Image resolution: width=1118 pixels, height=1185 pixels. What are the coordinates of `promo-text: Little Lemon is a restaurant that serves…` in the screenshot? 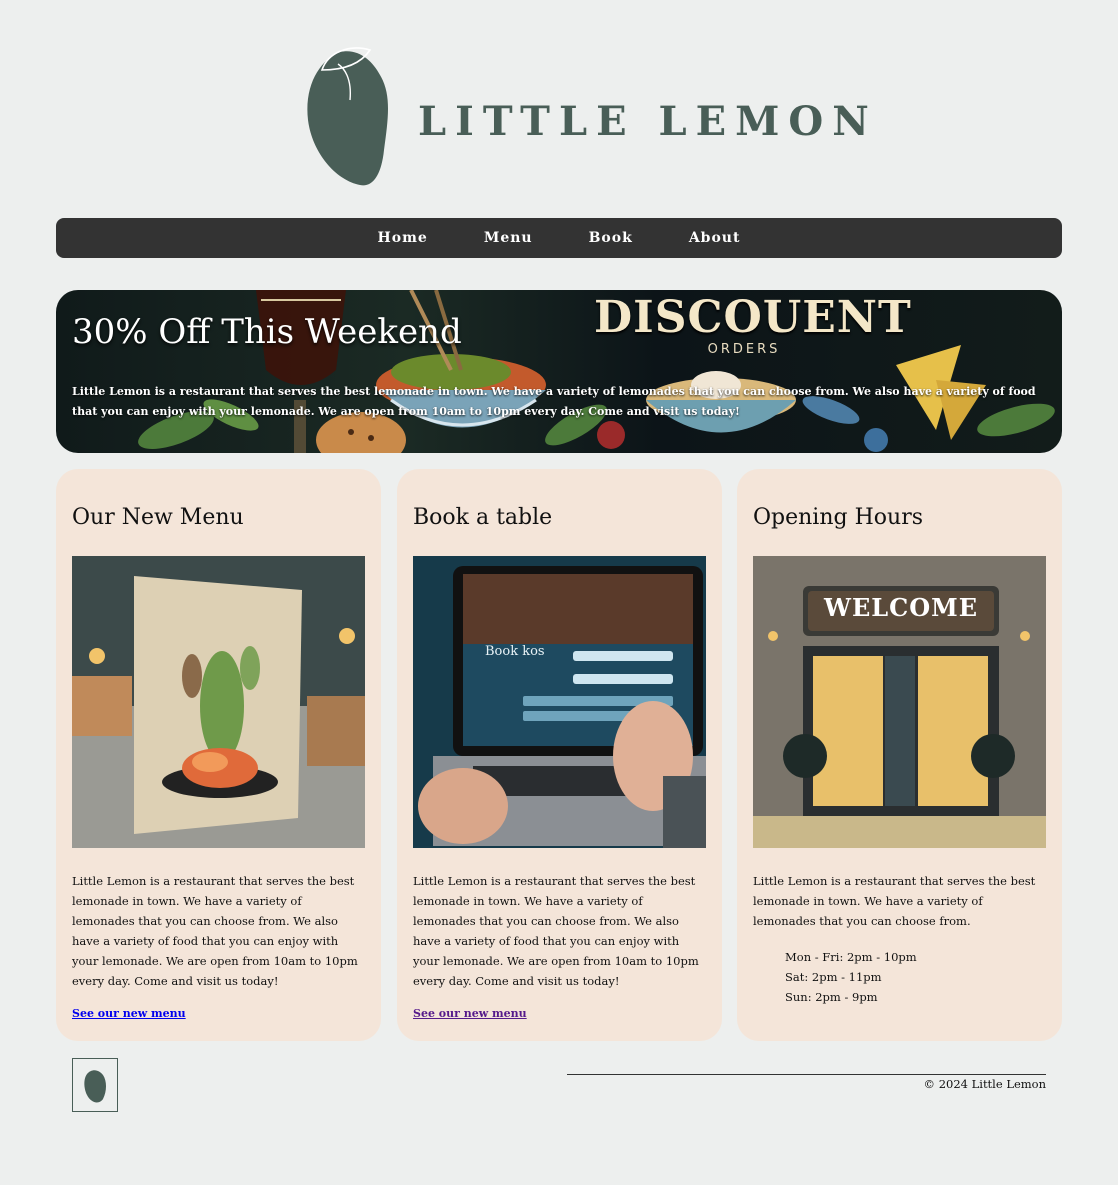 It's located at (554, 401).